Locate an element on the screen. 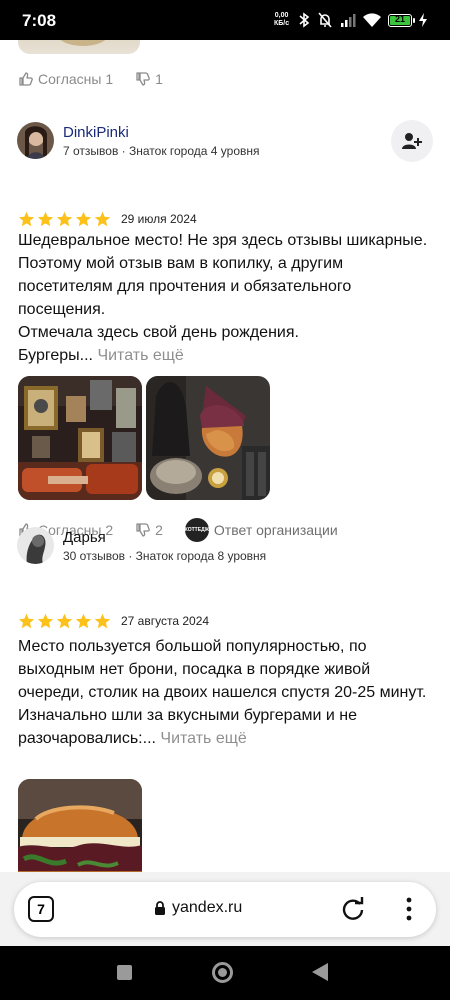  mute-bell-icon is located at coordinates (325, 20).